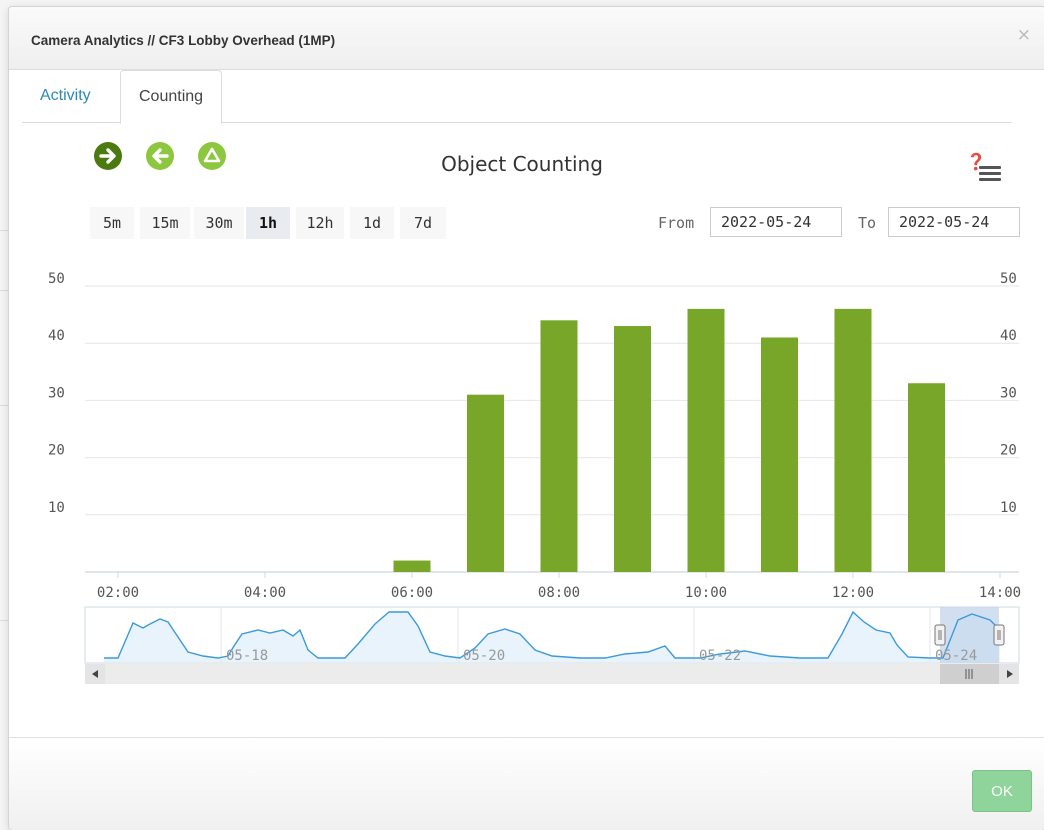 The height and width of the screenshot is (830, 1044). What do you see at coordinates (526, 783) in the screenshot?
I see `dialog-footer` at bounding box center [526, 783].